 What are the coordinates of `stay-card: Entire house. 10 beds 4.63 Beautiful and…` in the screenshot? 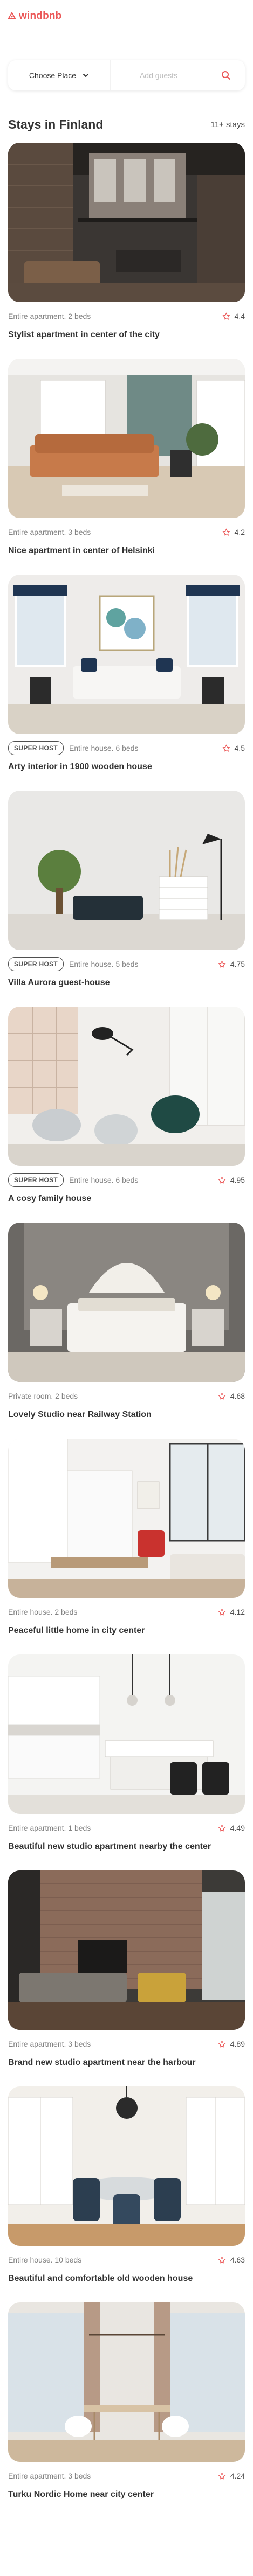 It's located at (127, 2185).